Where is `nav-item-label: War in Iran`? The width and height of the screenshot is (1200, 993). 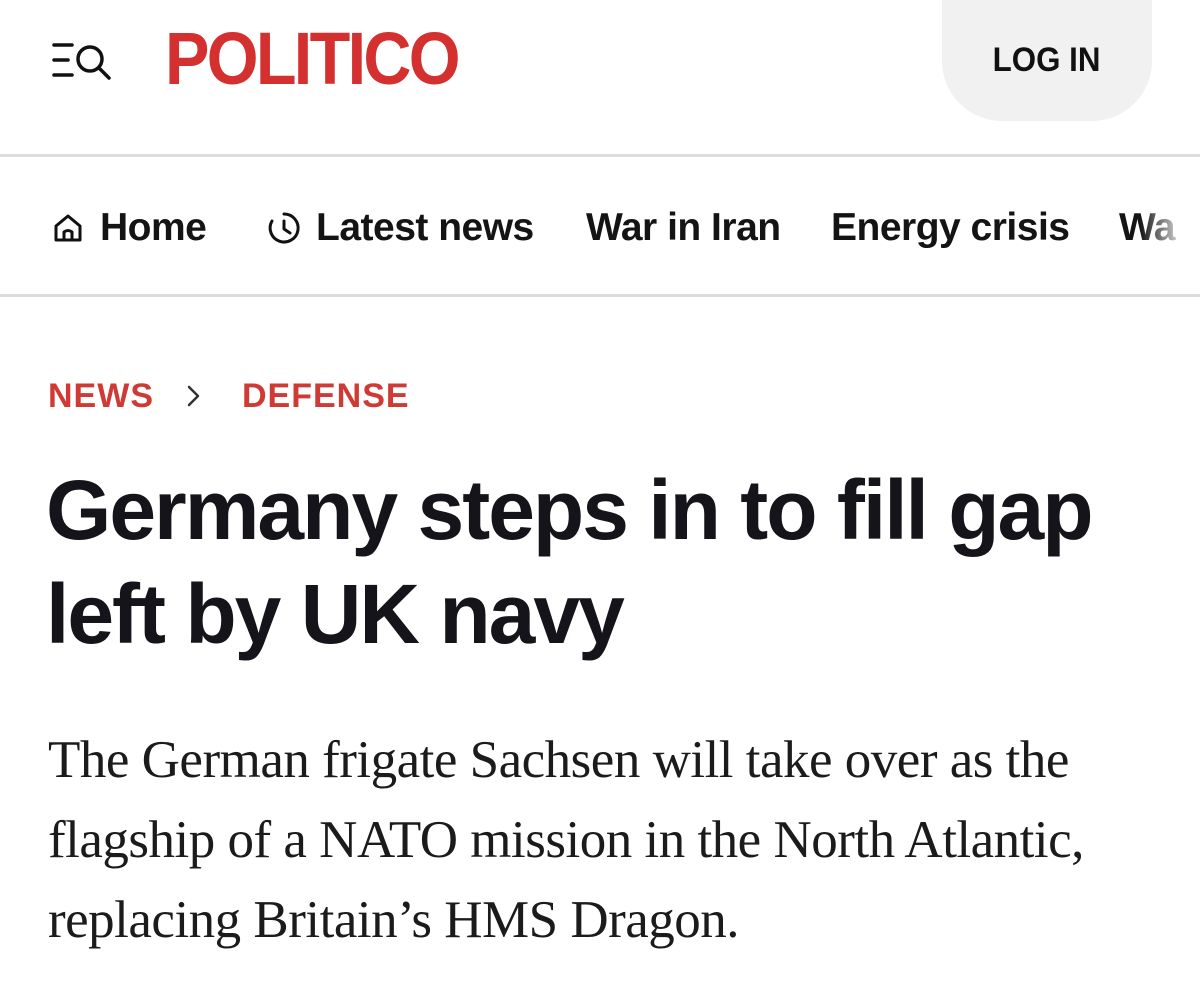
nav-item-label: War in Iran is located at coordinates (683, 227).